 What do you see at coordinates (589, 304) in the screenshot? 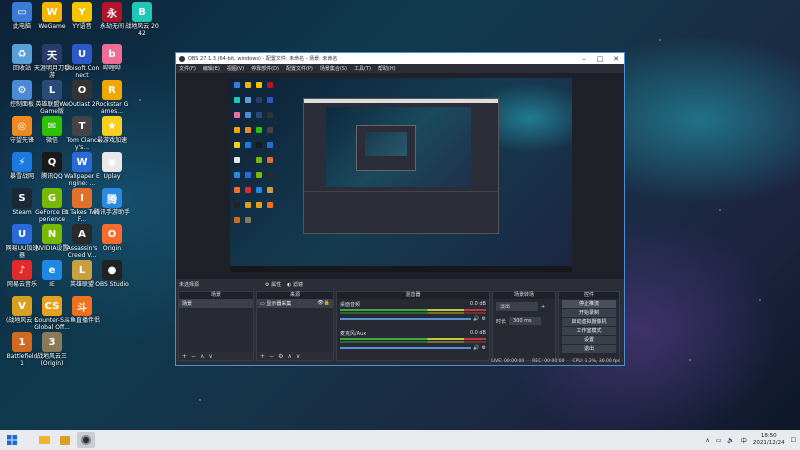
I see `stop-streaming-button: 停止推流` at bounding box center [589, 304].